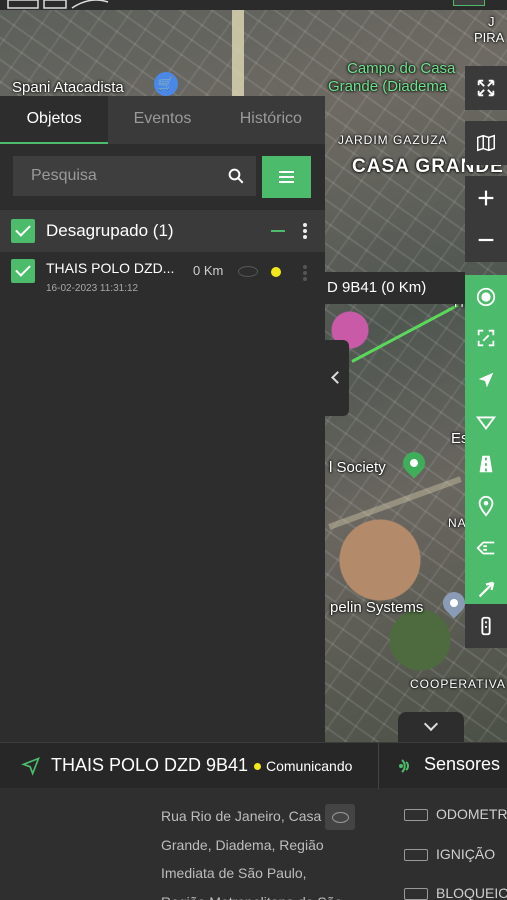  What do you see at coordinates (92, 288) in the screenshot?
I see `object-time: 16-02-2023 11:31:12` at bounding box center [92, 288].